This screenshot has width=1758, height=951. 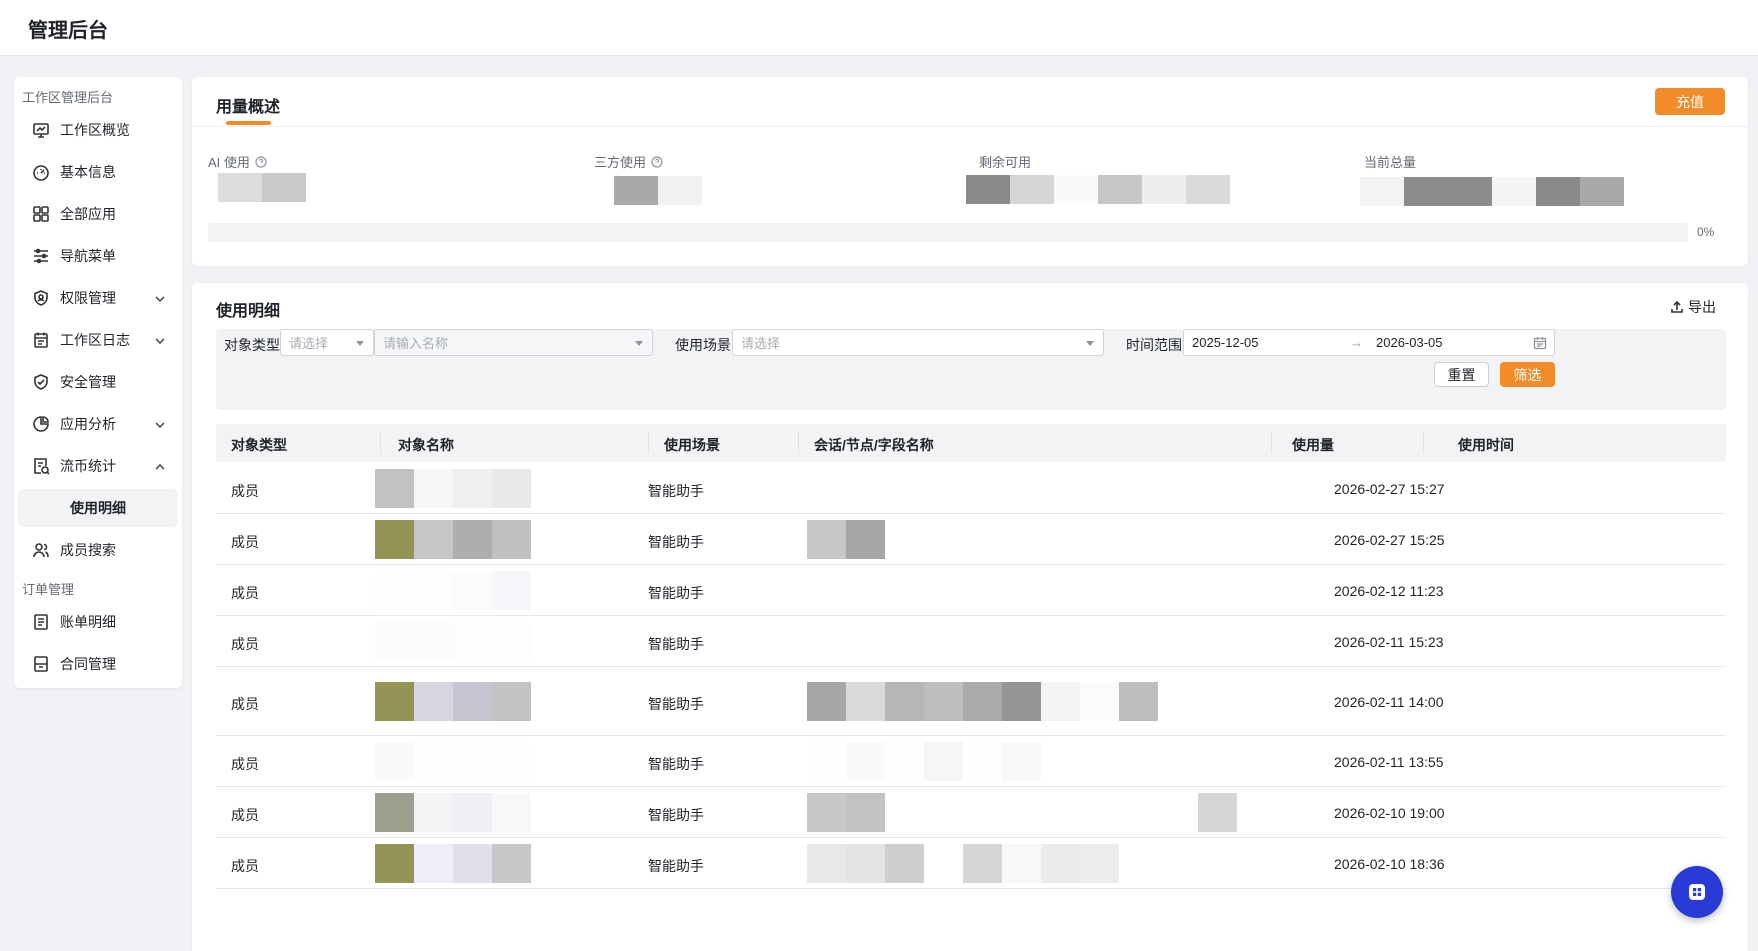 What do you see at coordinates (1389, 702) in the screenshot?
I see `cell-usage-time: 2026-02-11 14:00` at bounding box center [1389, 702].